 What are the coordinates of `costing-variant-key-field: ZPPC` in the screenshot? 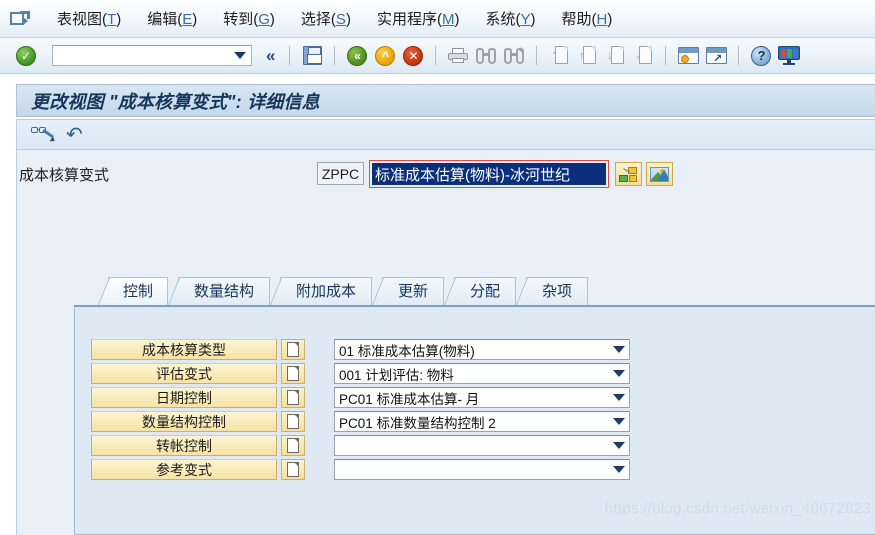 It's located at (340, 173).